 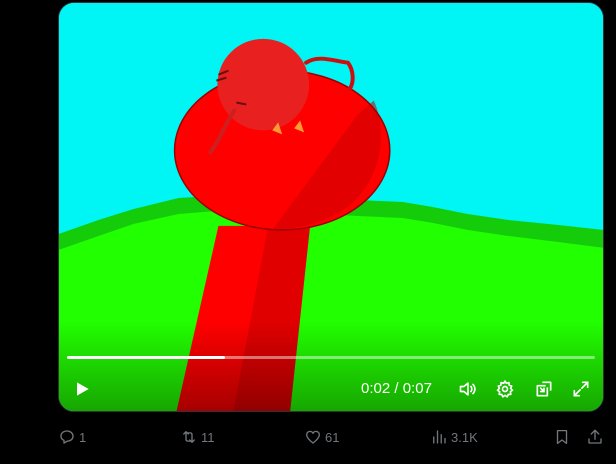 I want to click on reply-icon, so click(x=67, y=437).